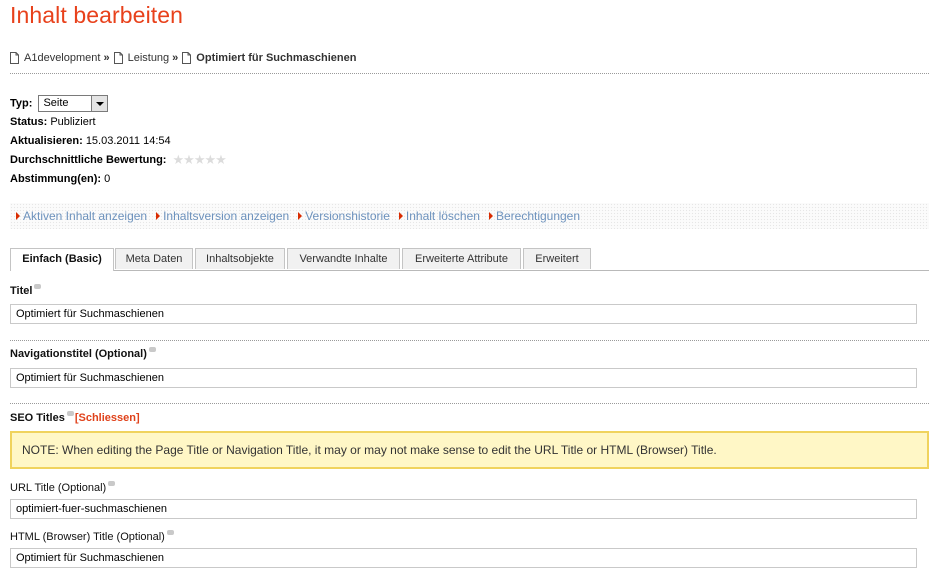  What do you see at coordinates (99, 103) in the screenshot?
I see `chevron-down-icon` at bounding box center [99, 103].